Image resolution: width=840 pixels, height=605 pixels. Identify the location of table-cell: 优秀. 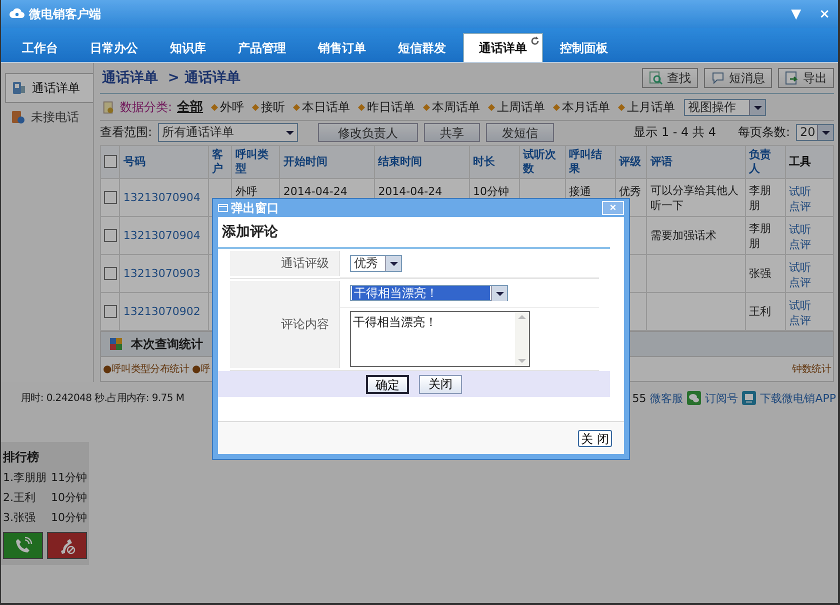
(629, 191).